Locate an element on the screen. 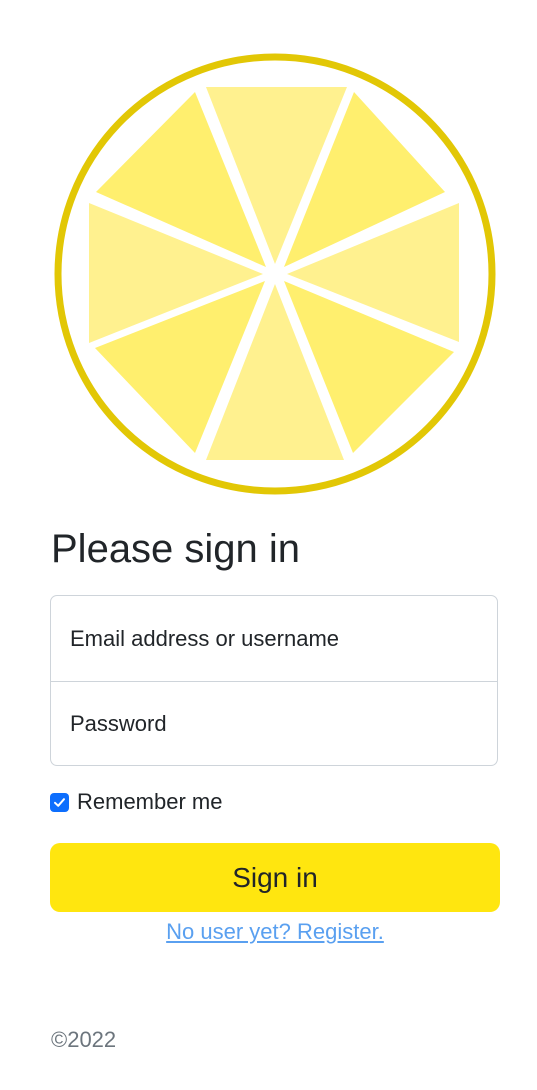  remember-me-checkbox is located at coordinates (59, 802).